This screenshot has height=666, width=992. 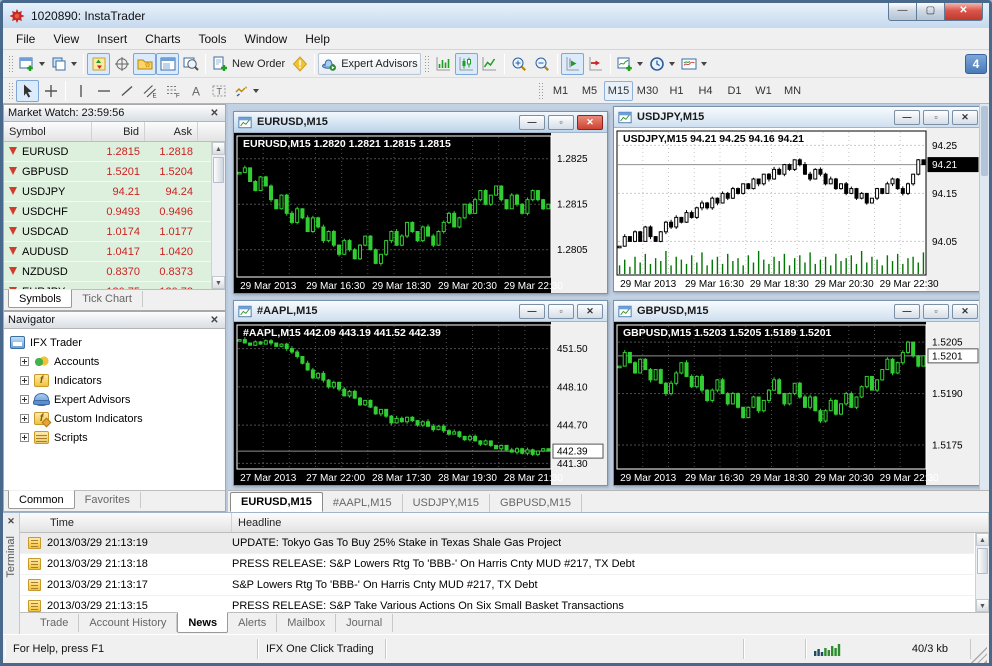 What do you see at coordinates (103, 91) in the screenshot?
I see `horizontal-line-button` at bounding box center [103, 91].